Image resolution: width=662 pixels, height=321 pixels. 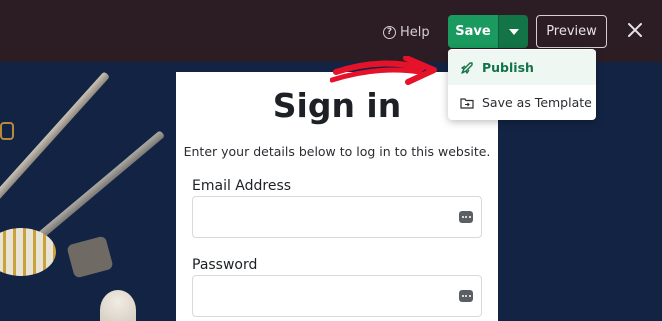 I want to click on save-button-group: Save, so click(x=488, y=31).